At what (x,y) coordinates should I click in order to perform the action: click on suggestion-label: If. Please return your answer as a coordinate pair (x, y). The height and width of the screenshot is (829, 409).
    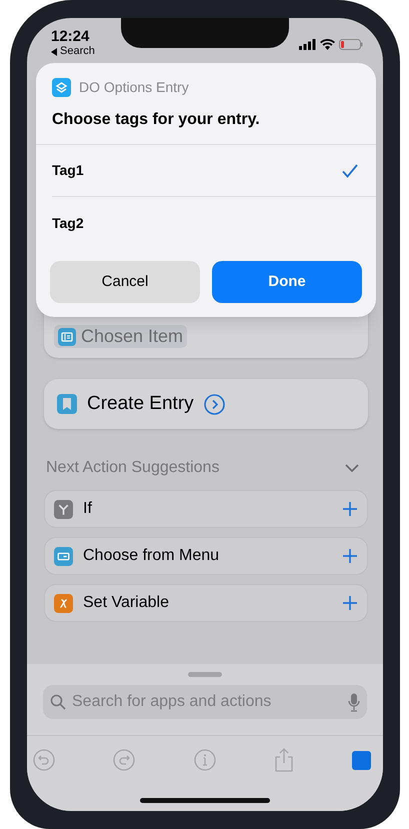
    Looking at the image, I should click on (88, 509).